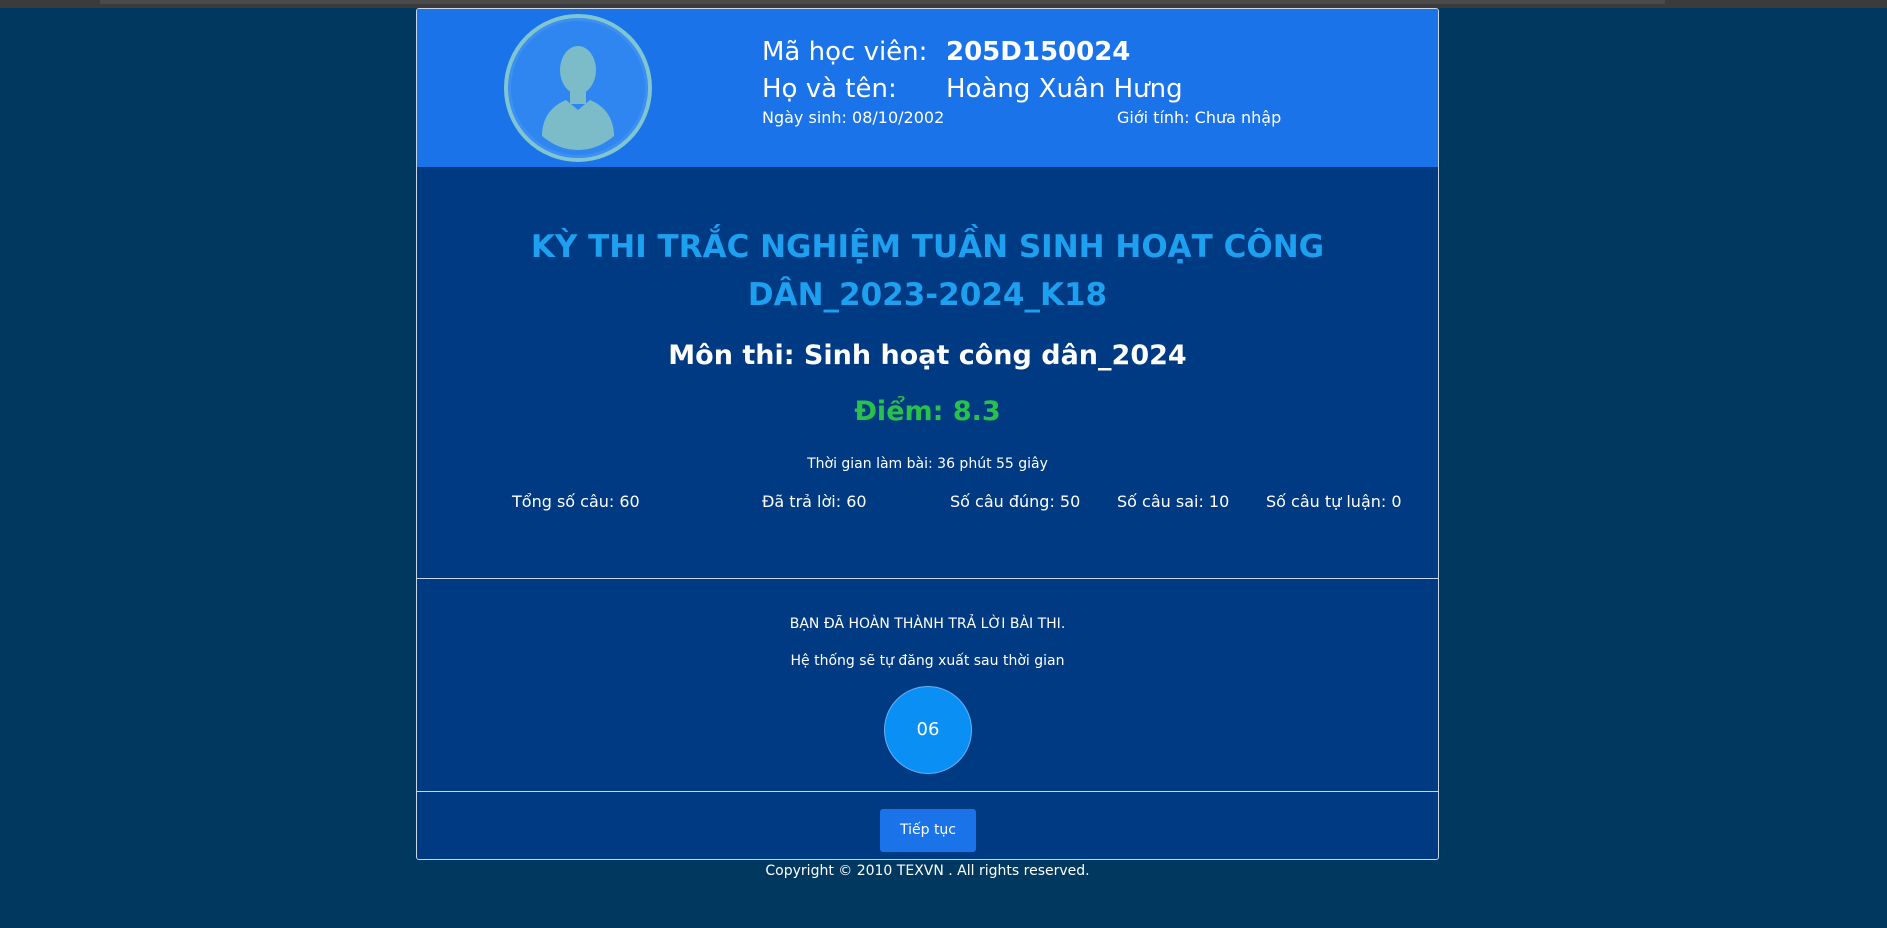 This screenshot has width=1887, height=928. Describe the element at coordinates (927, 464) in the screenshot. I see `exam-duration: Thời gian làm bài: 36 phút 55 giây` at that location.